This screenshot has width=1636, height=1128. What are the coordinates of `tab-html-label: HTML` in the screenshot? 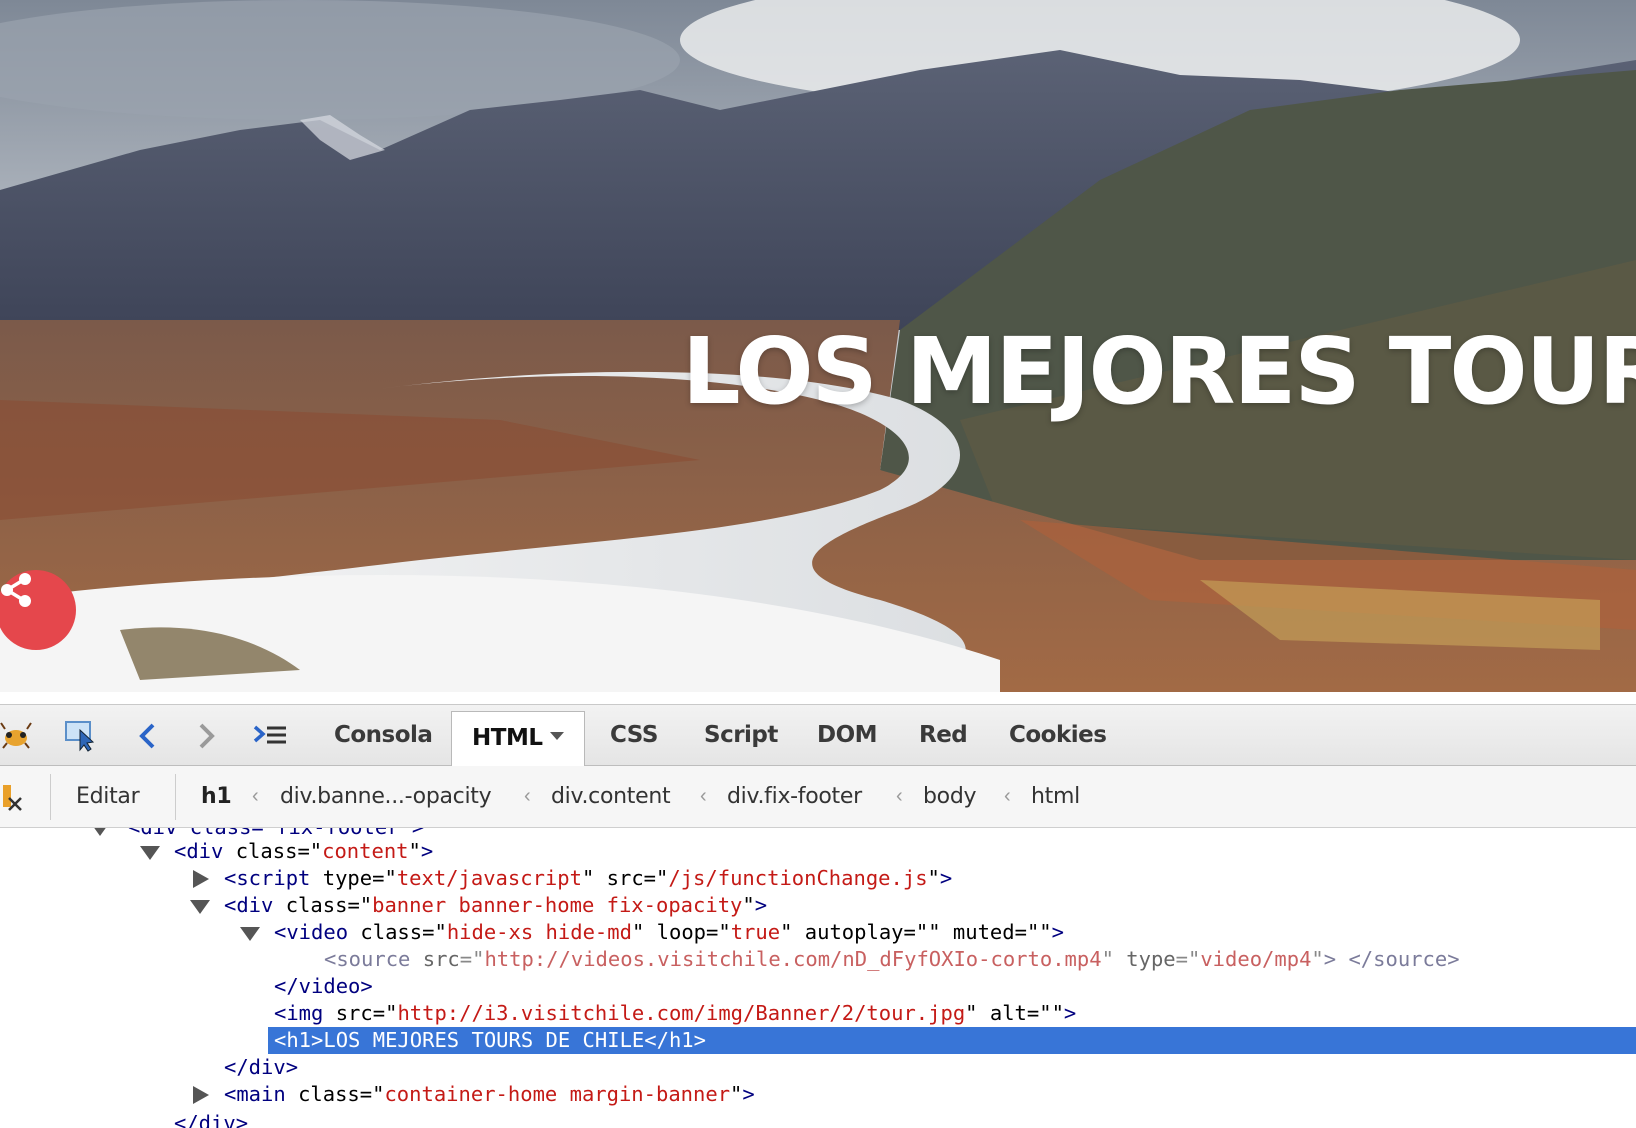 It's located at (507, 738).